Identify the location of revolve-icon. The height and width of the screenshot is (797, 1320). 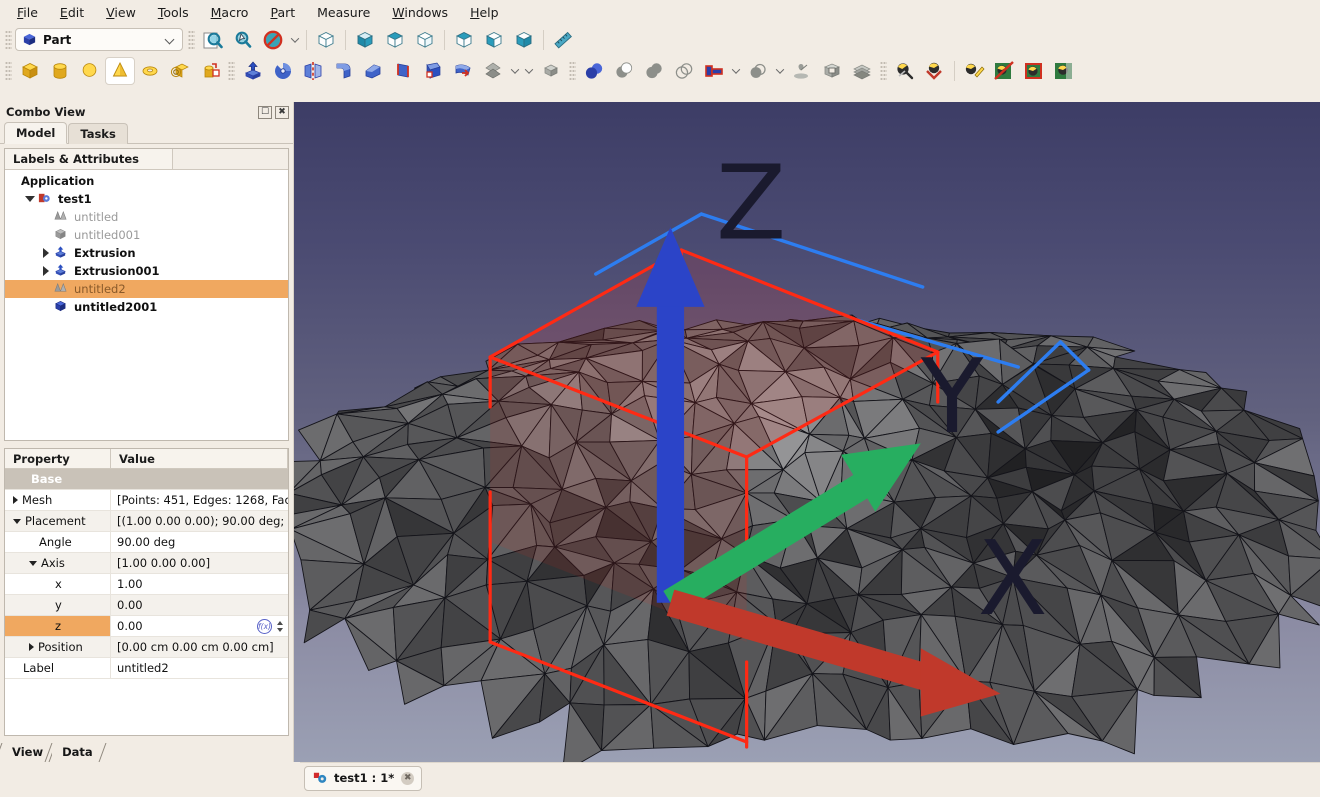
(283, 71).